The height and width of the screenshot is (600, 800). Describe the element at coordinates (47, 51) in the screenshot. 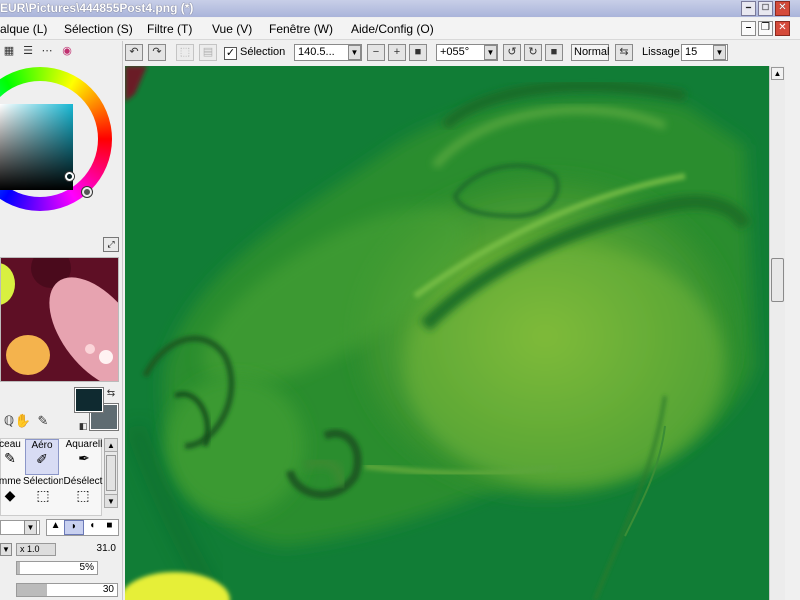

I see `palette-view-icon: ⋯` at that location.